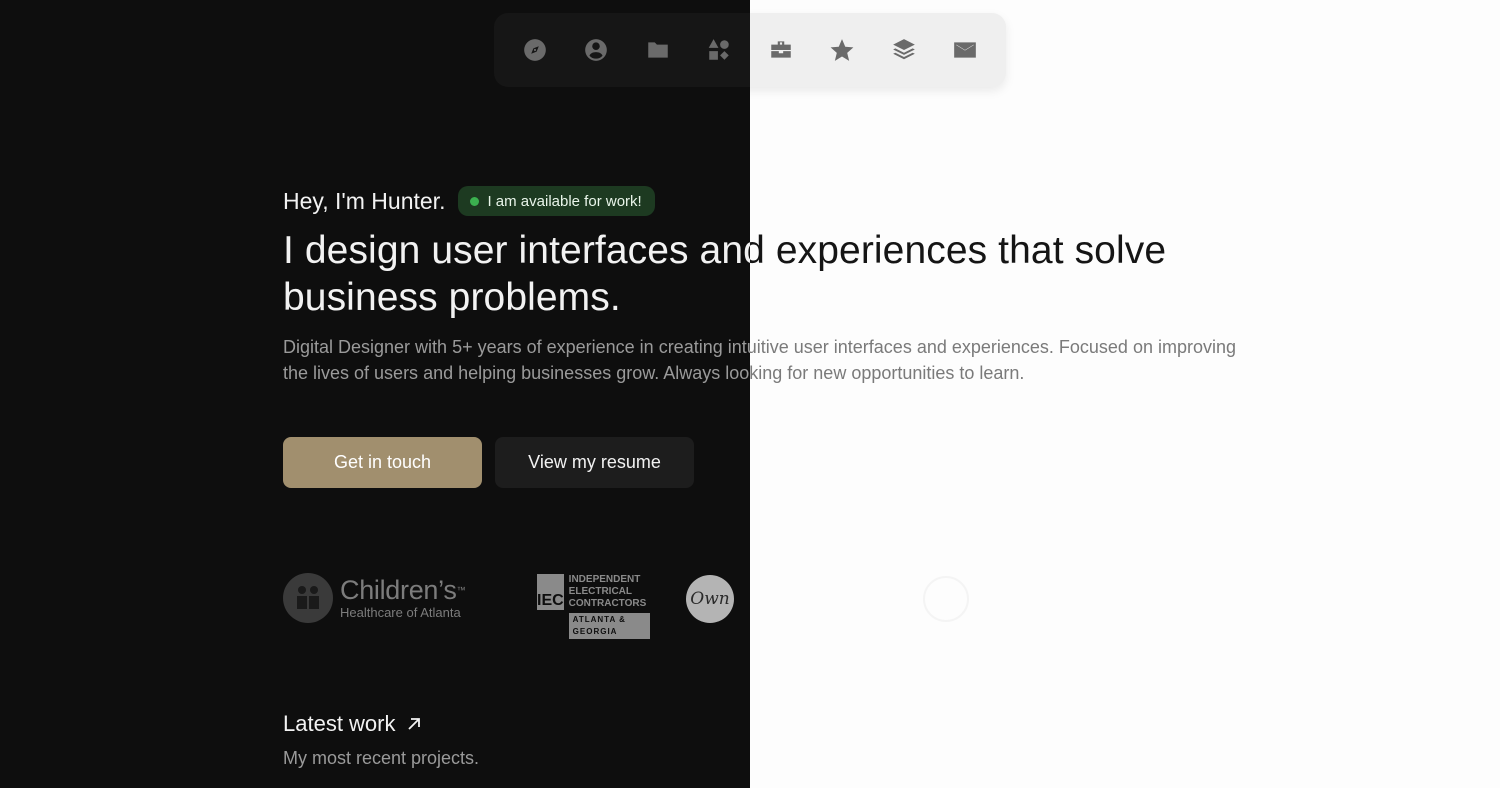 Image resolution: width=1500 pixels, height=788 pixels. I want to click on childrens-emblem-icon, so click(308, 598).